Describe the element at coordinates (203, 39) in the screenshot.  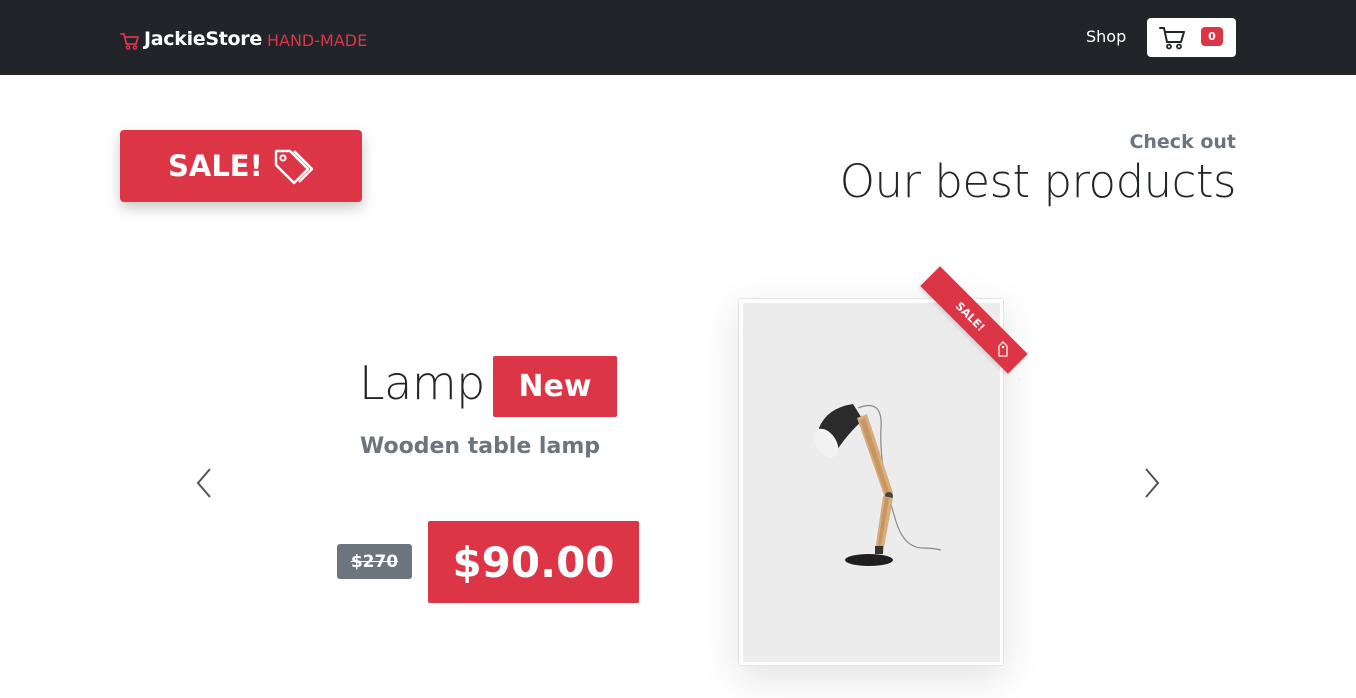
I see `brand-name: JackieStore` at that location.